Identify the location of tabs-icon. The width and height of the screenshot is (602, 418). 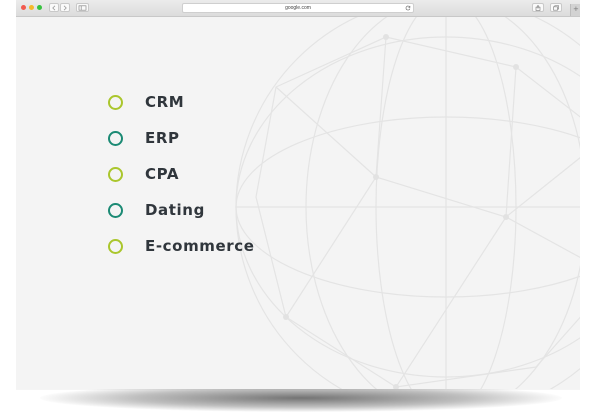
(556, 8).